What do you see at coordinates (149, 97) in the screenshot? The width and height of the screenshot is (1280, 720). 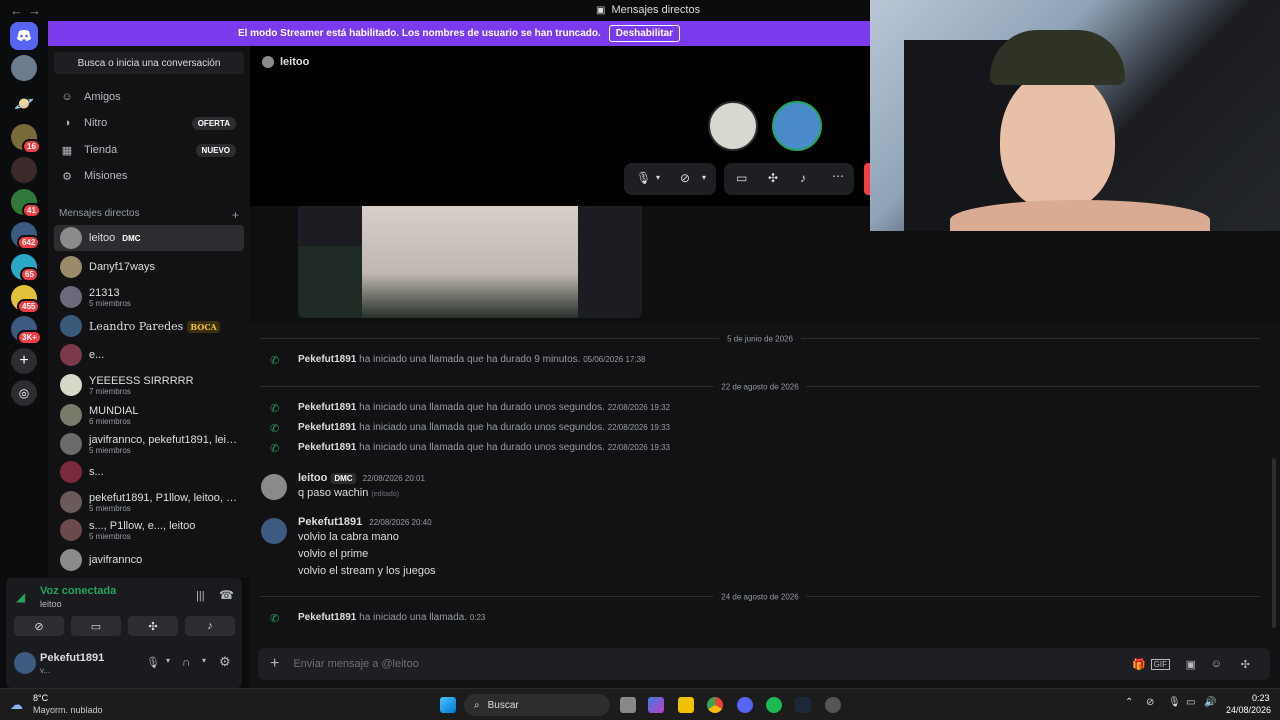 I see `nav-friends: ☺ Amigos` at bounding box center [149, 97].